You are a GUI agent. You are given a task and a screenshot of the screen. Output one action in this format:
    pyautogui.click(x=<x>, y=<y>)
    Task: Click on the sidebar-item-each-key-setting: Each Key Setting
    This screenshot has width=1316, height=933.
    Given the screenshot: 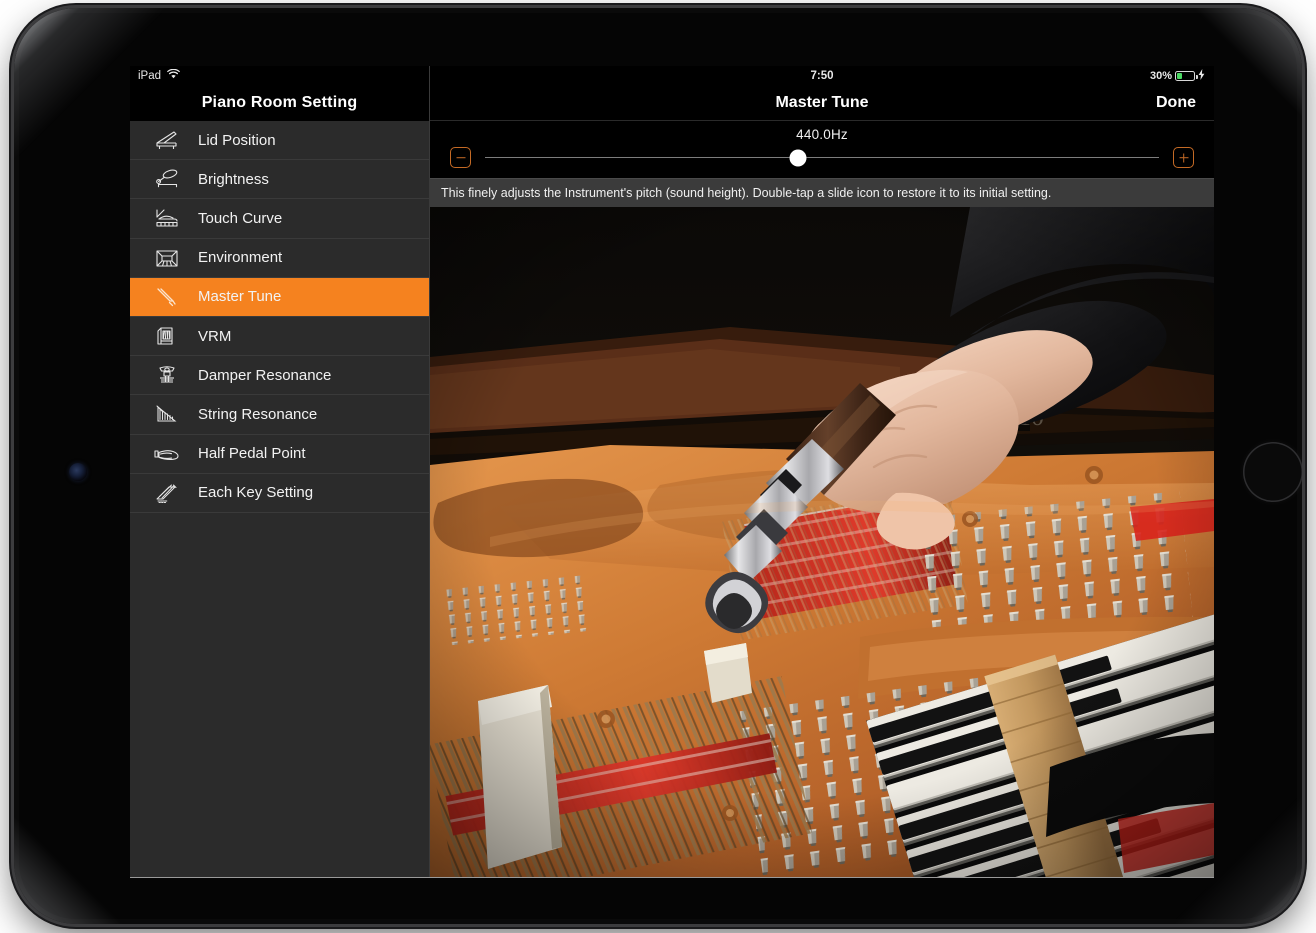 What is the action you would take?
    pyautogui.click(x=279, y=493)
    